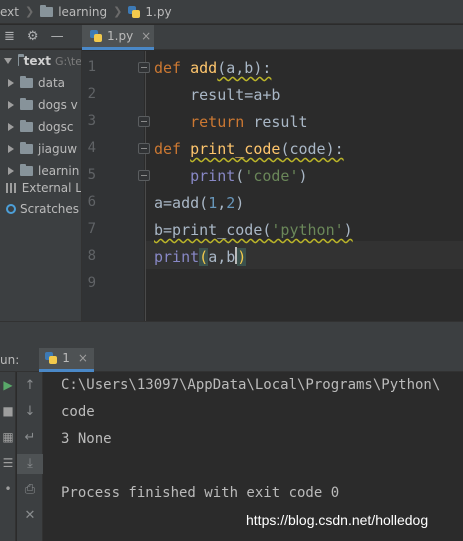 Image resolution: width=463 pixels, height=541 pixels. Describe the element at coordinates (40, 83) in the screenshot. I see `tree-item-data: data` at that location.